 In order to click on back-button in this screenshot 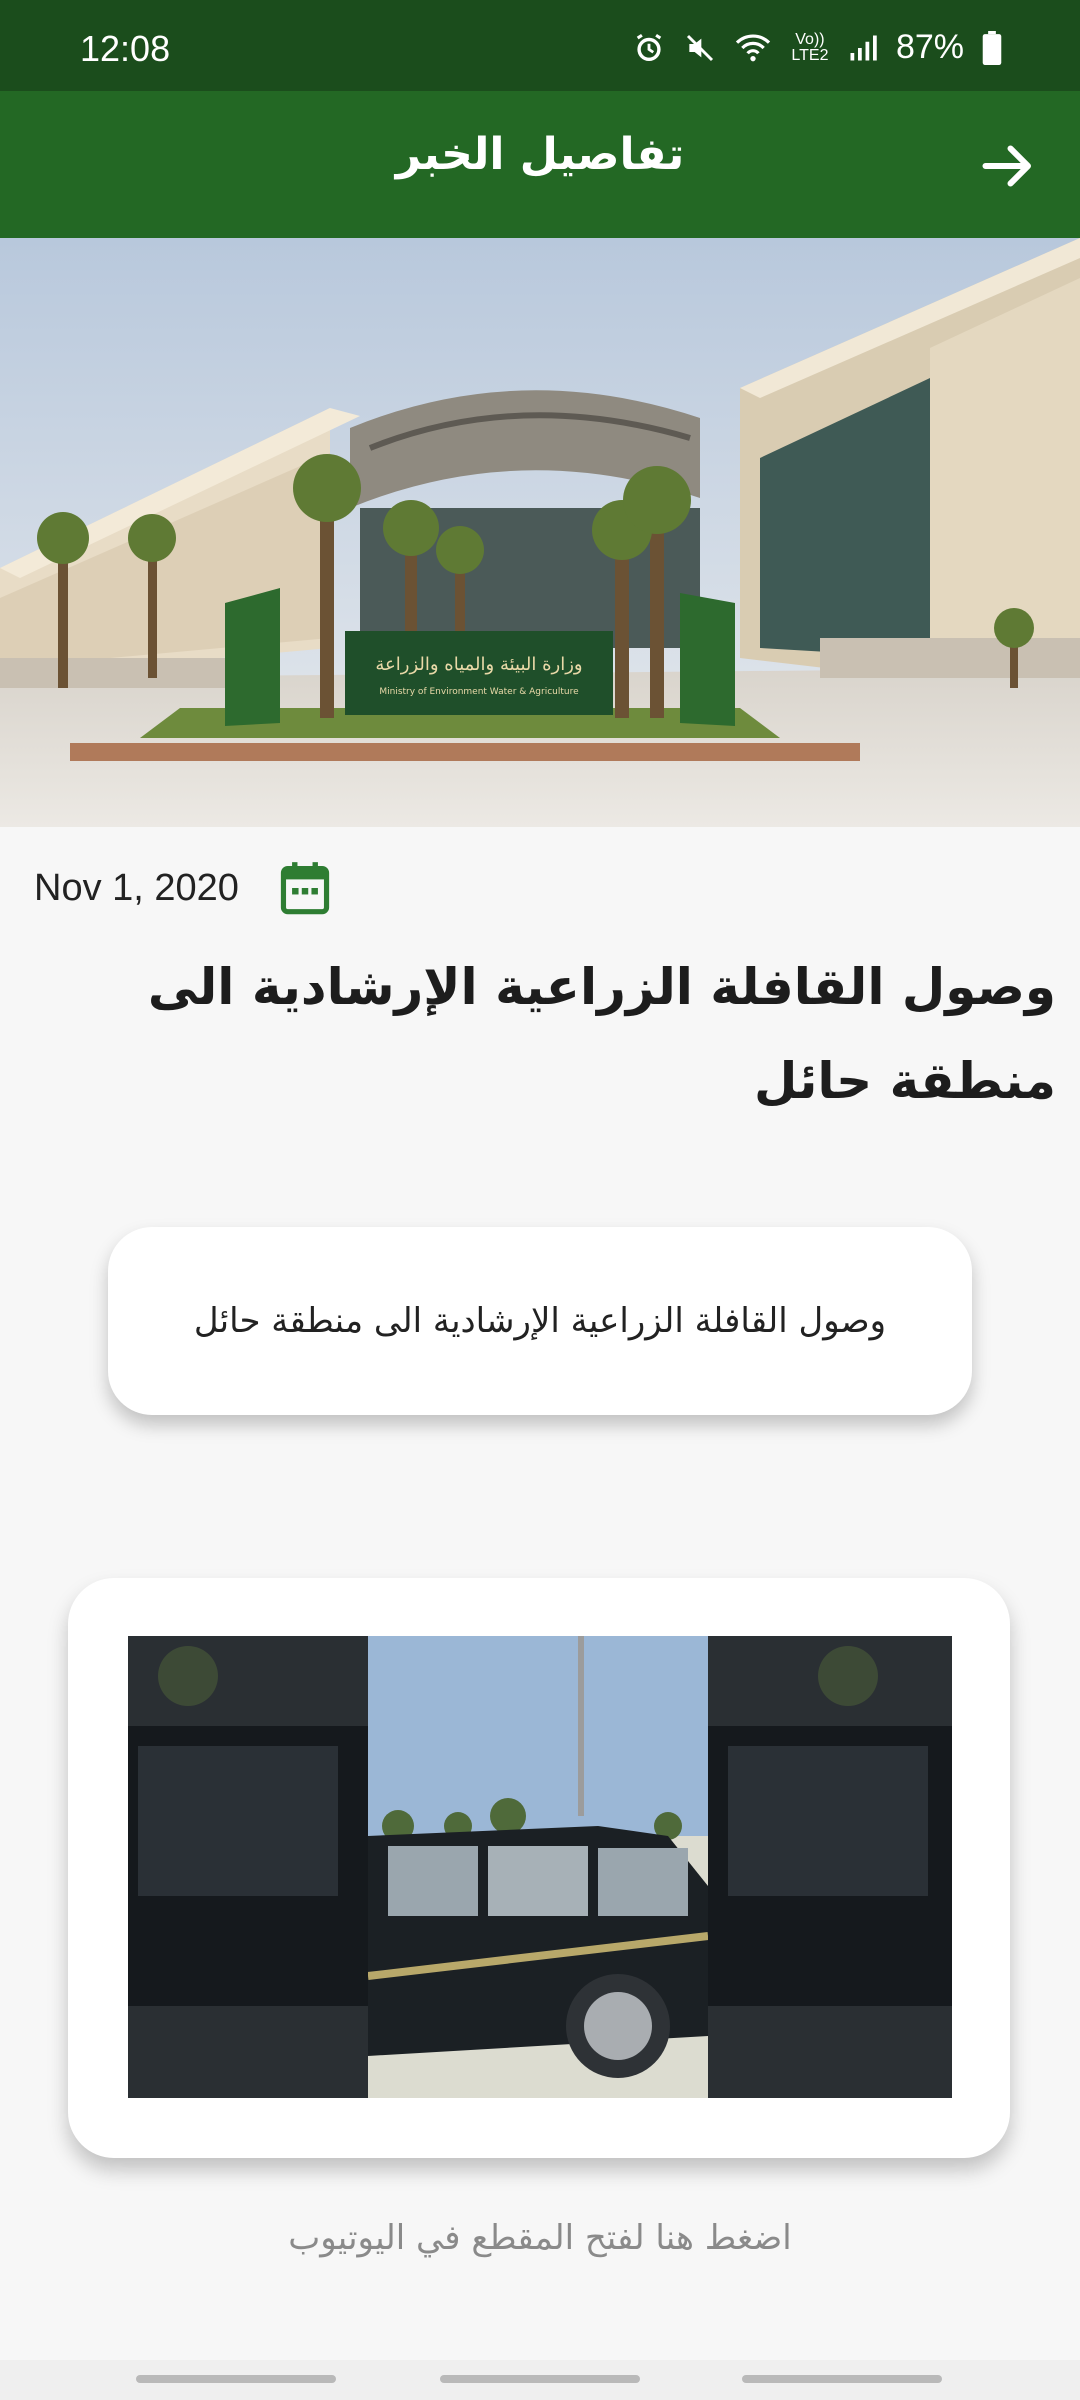, I will do `click(1008, 166)`.